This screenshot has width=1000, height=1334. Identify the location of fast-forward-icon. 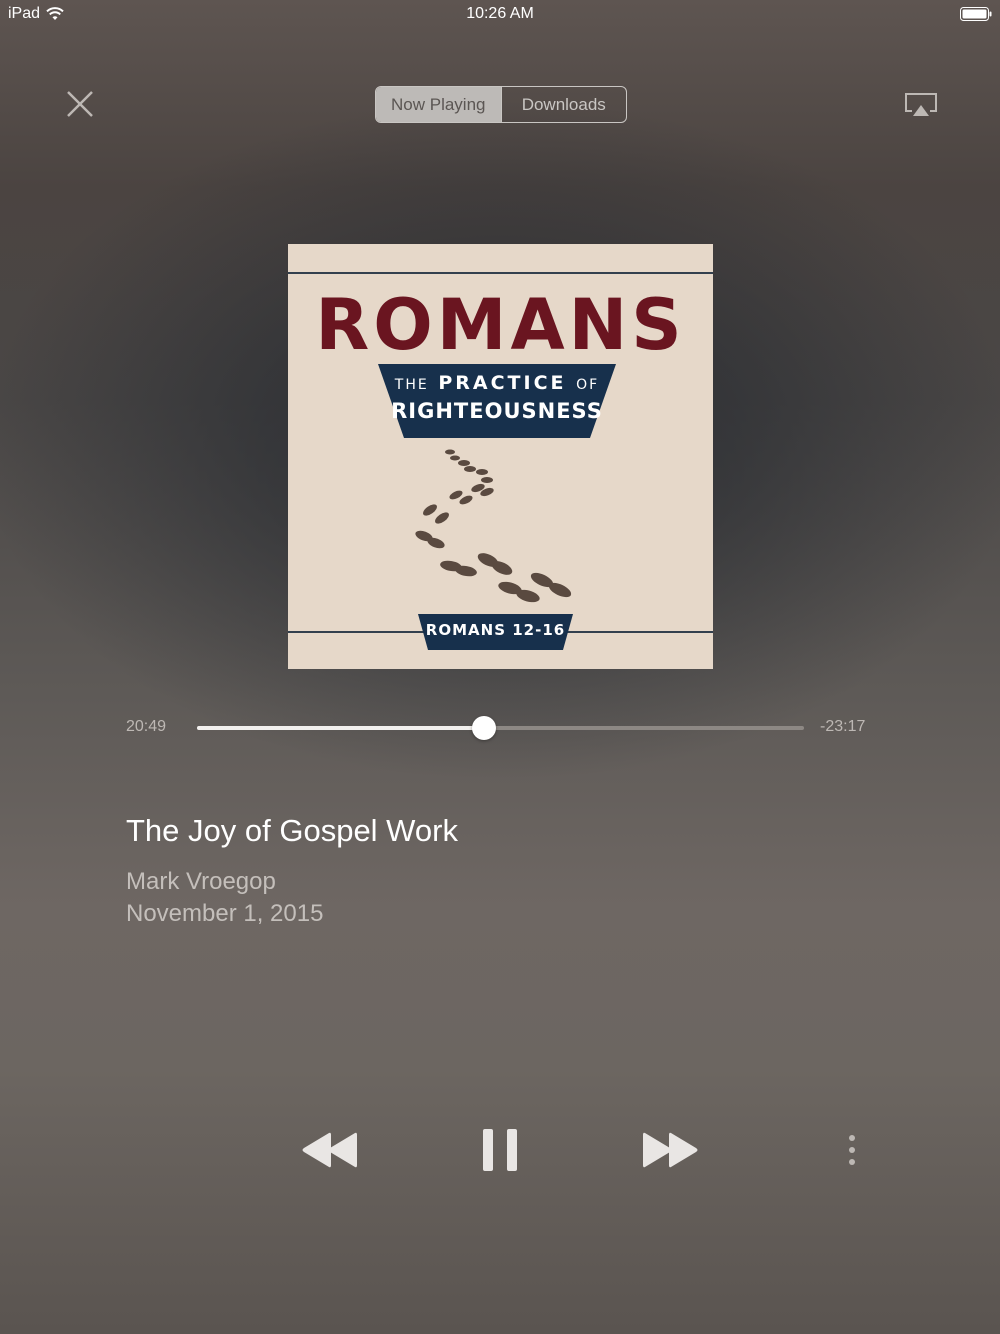
(670, 1150).